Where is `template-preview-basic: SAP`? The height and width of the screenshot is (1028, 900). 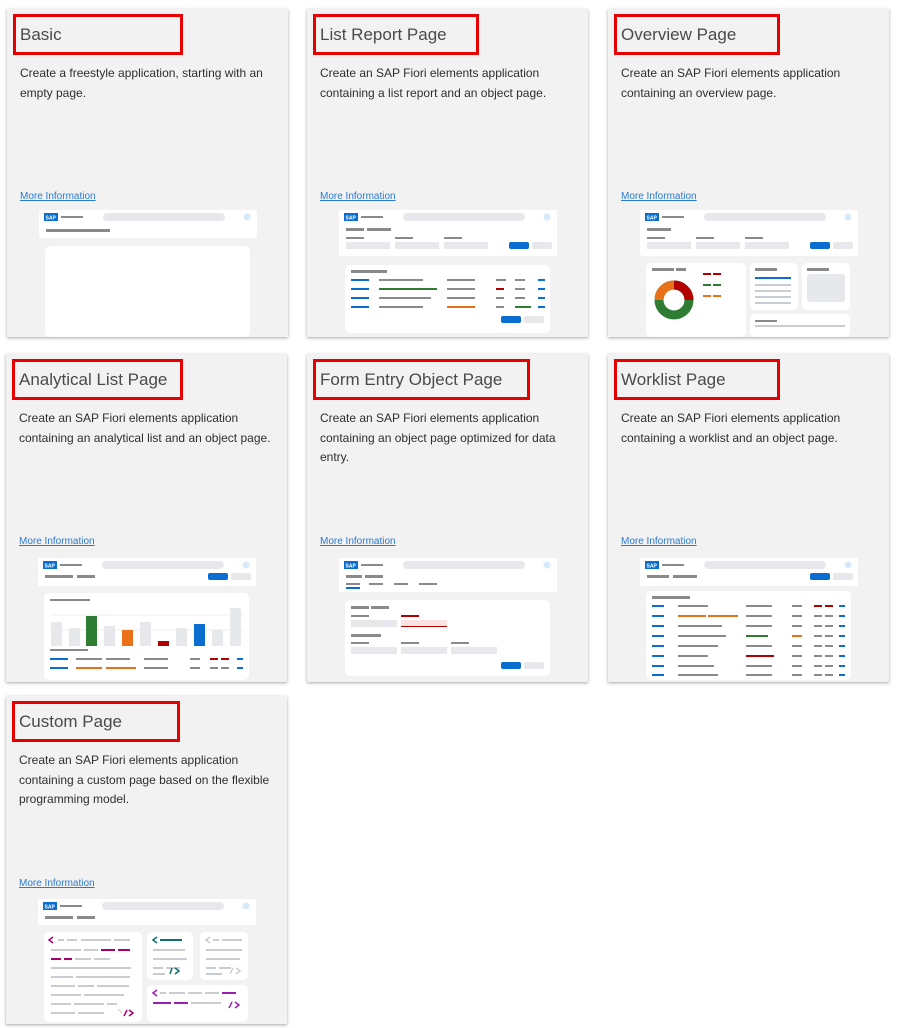
template-preview-basic: SAP is located at coordinates (148, 273).